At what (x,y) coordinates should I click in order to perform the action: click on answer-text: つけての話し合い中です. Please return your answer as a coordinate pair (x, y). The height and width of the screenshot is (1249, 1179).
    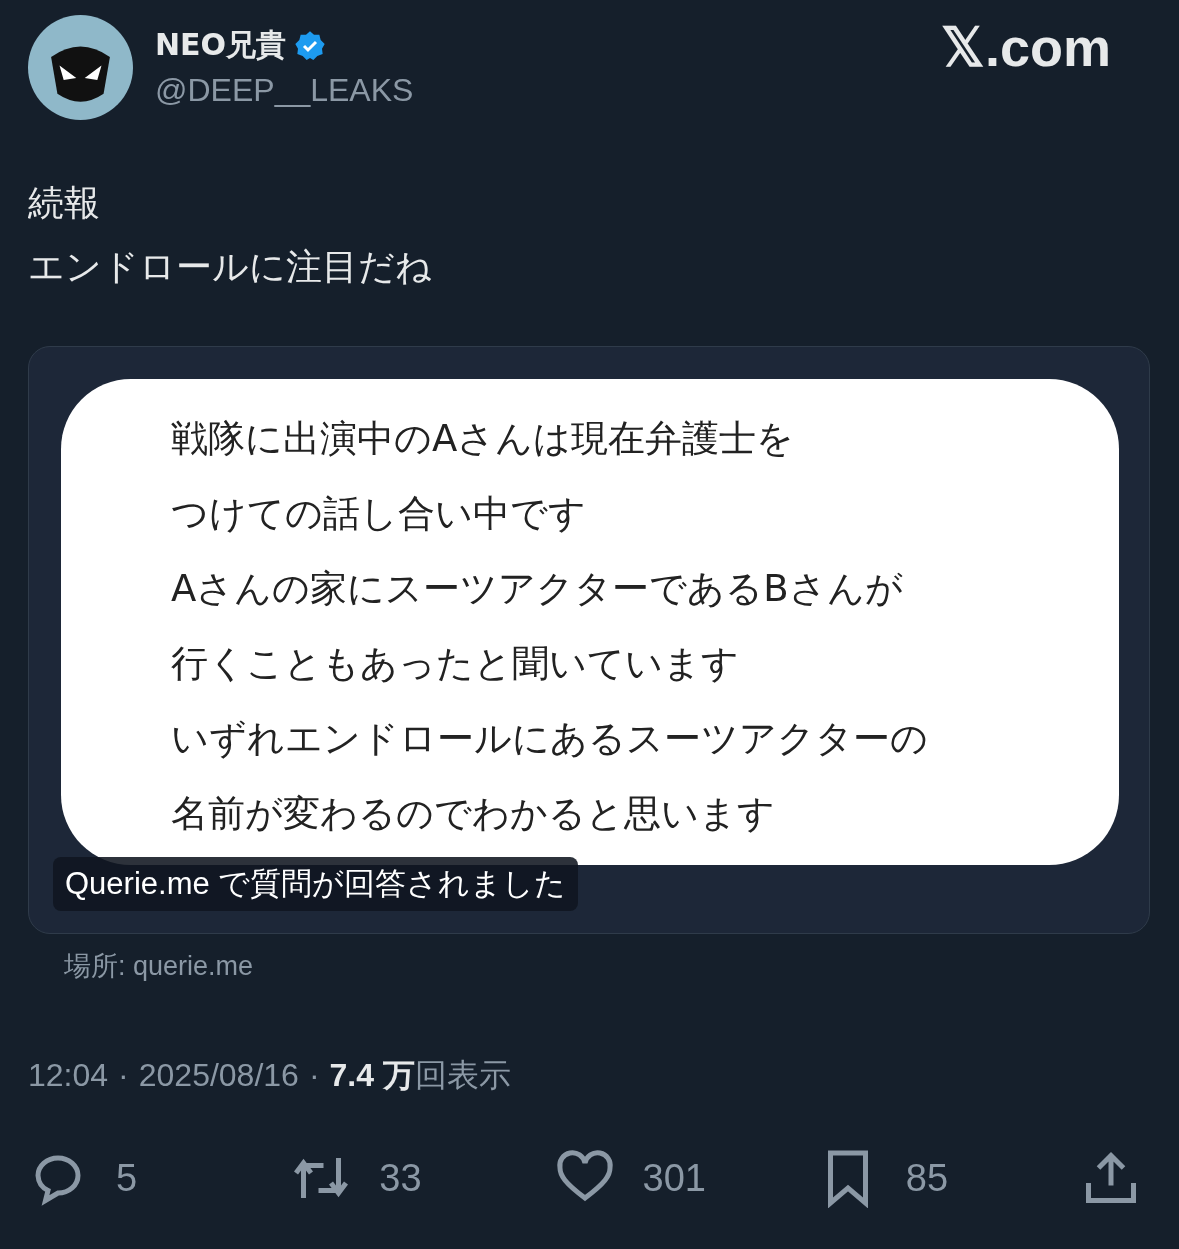
    Looking at the image, I should click on (379, 514).